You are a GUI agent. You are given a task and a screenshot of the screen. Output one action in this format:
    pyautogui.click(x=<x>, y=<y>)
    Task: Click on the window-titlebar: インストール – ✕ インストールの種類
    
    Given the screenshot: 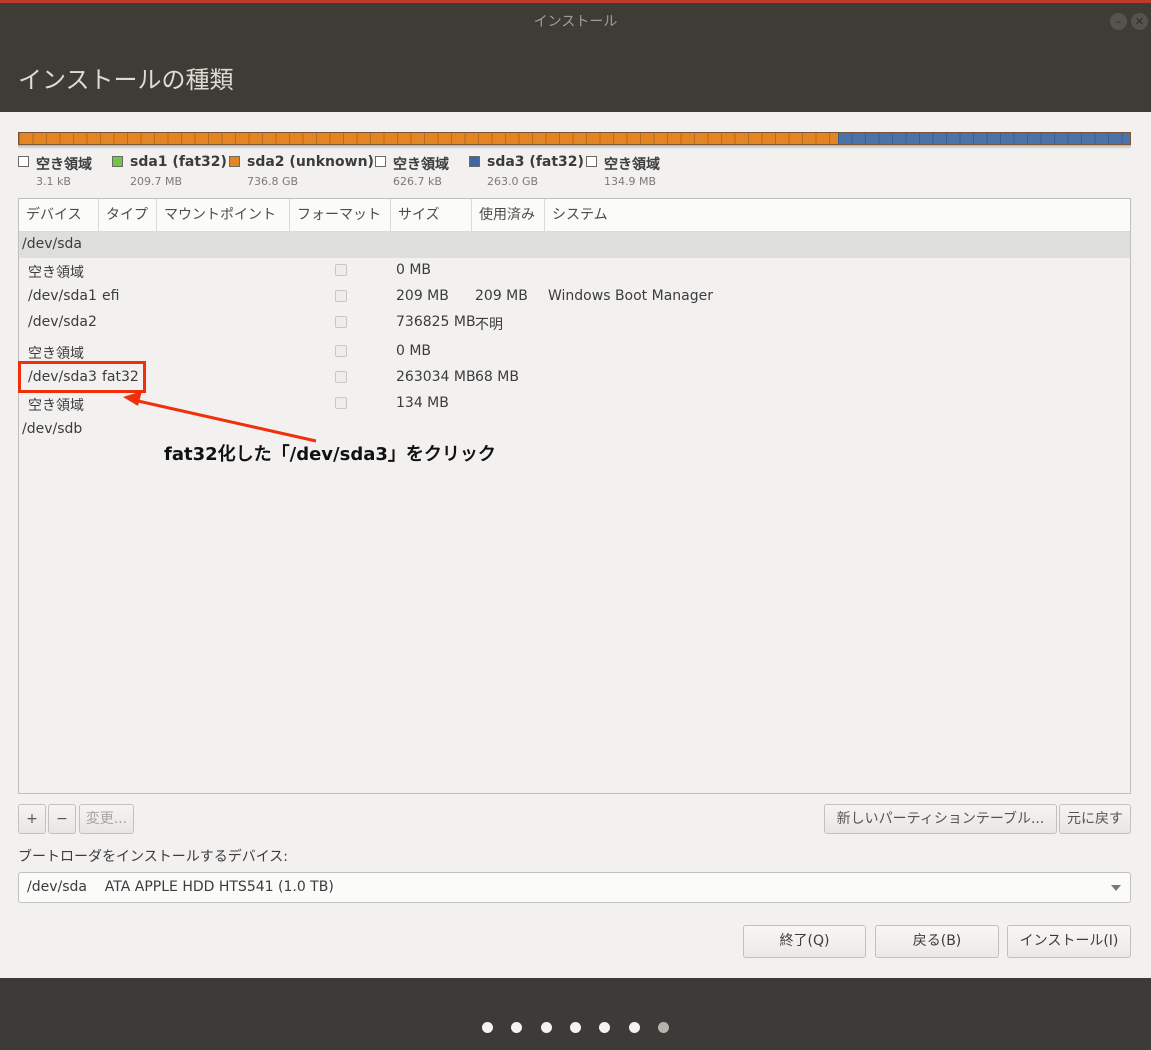 What is the action you would take?
    pyautogui.click(x=575, y=56)
    